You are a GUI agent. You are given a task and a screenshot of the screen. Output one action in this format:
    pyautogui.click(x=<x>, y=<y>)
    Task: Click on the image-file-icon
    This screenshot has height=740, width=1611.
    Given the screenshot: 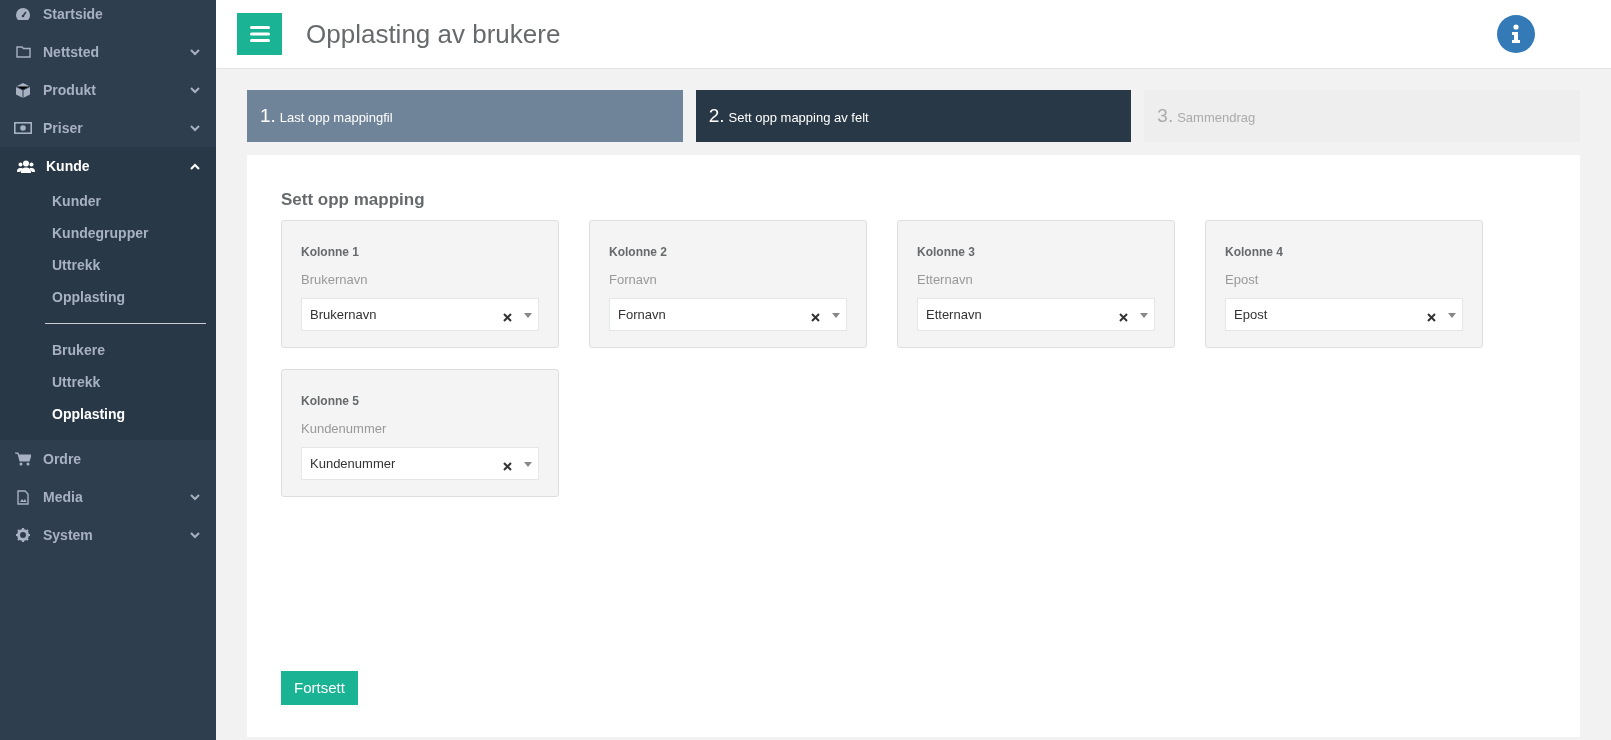 What is the action you would take?
    pyautogui.click(x=23, y=497)
    